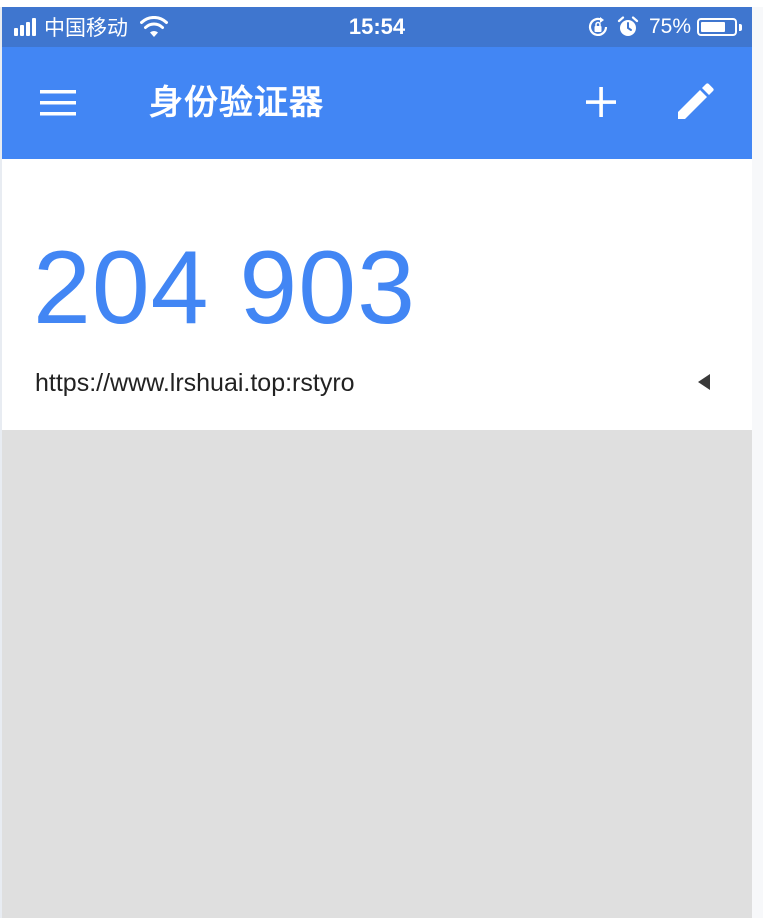 This screenshot has height=918, width=763. What do you see at coordinates (381, 3) in the screenshot?
I see `window-top-edge` at bounding box center [381, 3].